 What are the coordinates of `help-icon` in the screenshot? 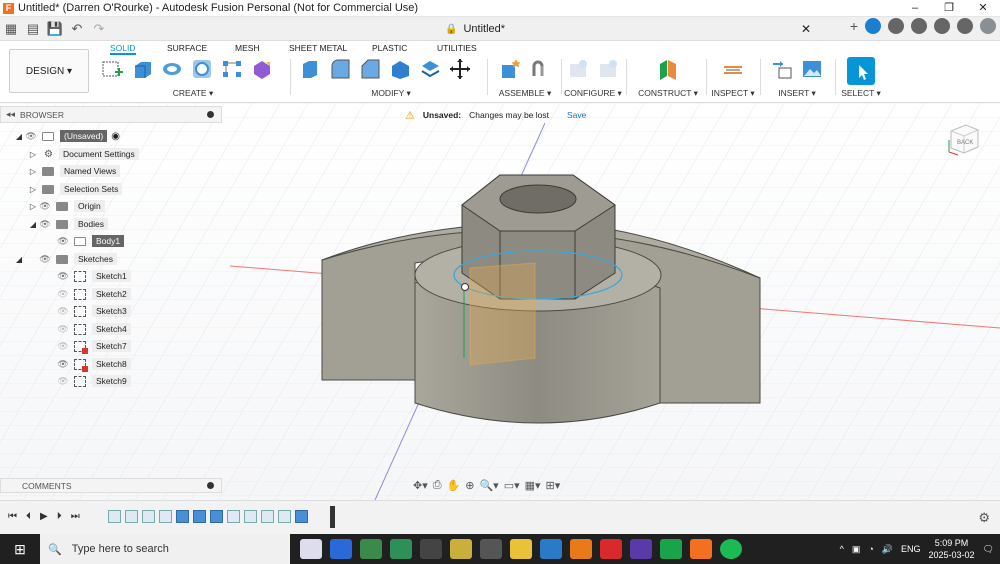 It's located at (965, 26).